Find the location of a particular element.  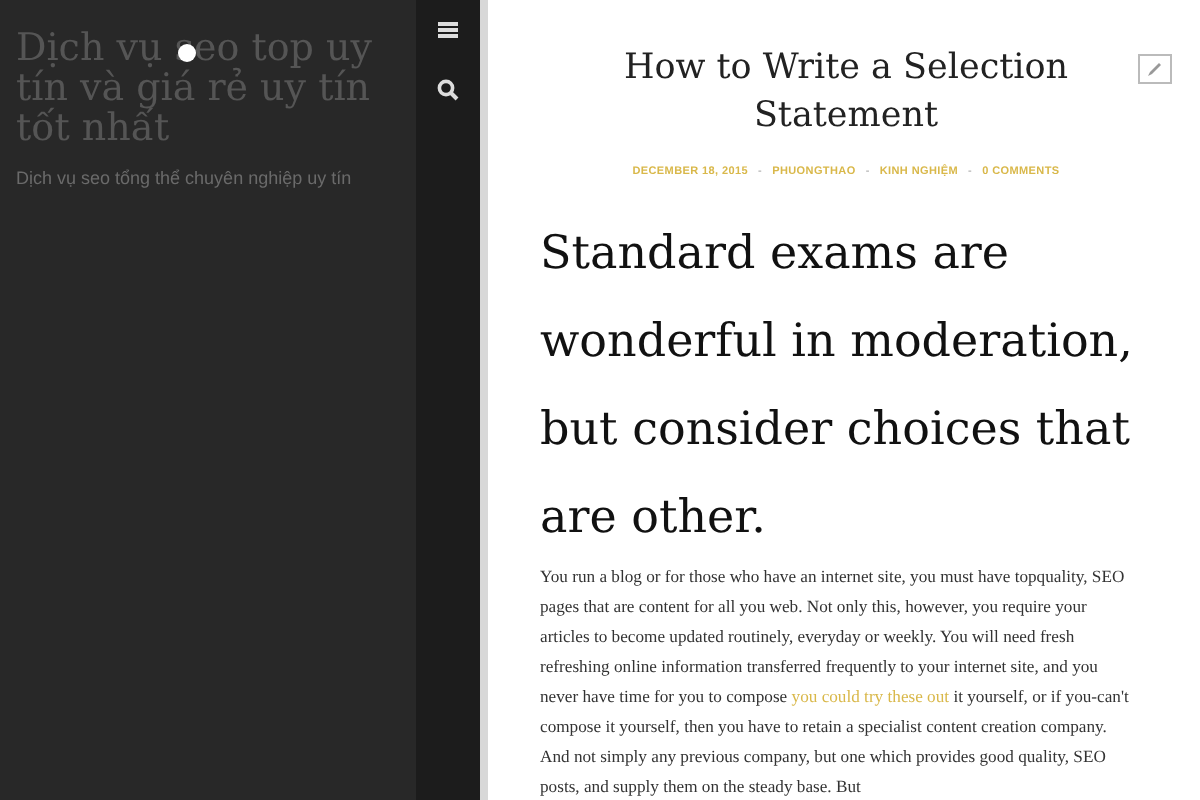

edit-button is located at coordinates (1155, 69).